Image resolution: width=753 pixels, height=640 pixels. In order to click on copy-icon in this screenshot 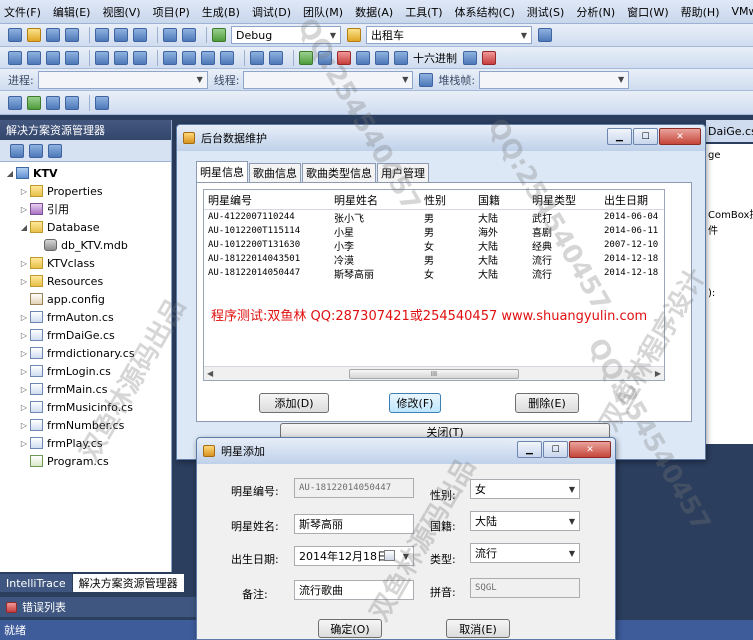, I will do `click(121, 35)`.